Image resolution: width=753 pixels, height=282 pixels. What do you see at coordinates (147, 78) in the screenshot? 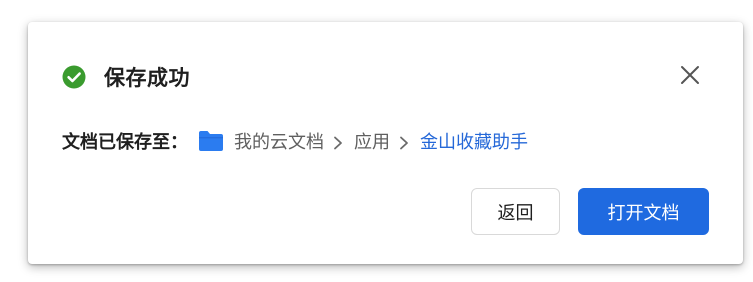
I see `dialog-title: 保存成功` at bounding box center [147, 78].